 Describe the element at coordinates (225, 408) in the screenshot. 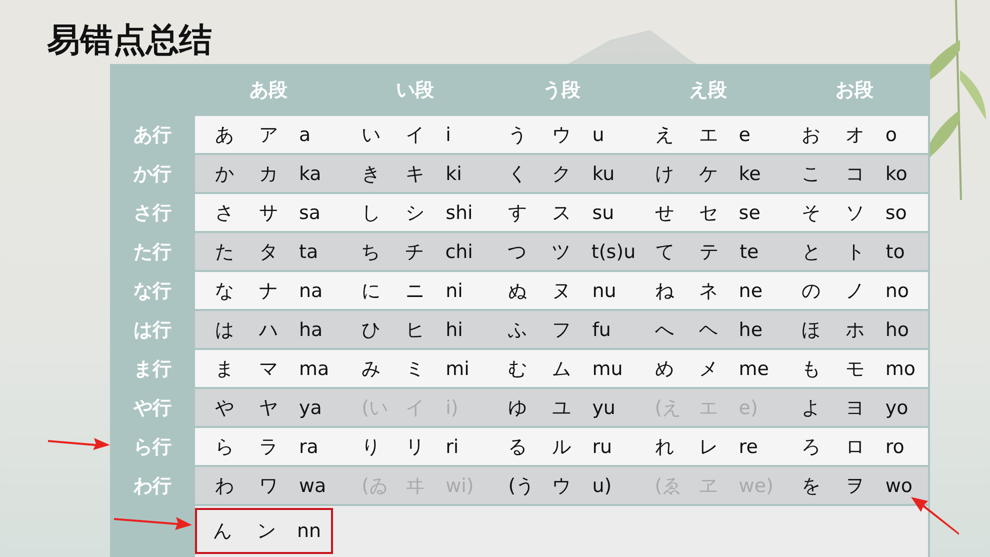

I see `hiragana-character: や` at that location.